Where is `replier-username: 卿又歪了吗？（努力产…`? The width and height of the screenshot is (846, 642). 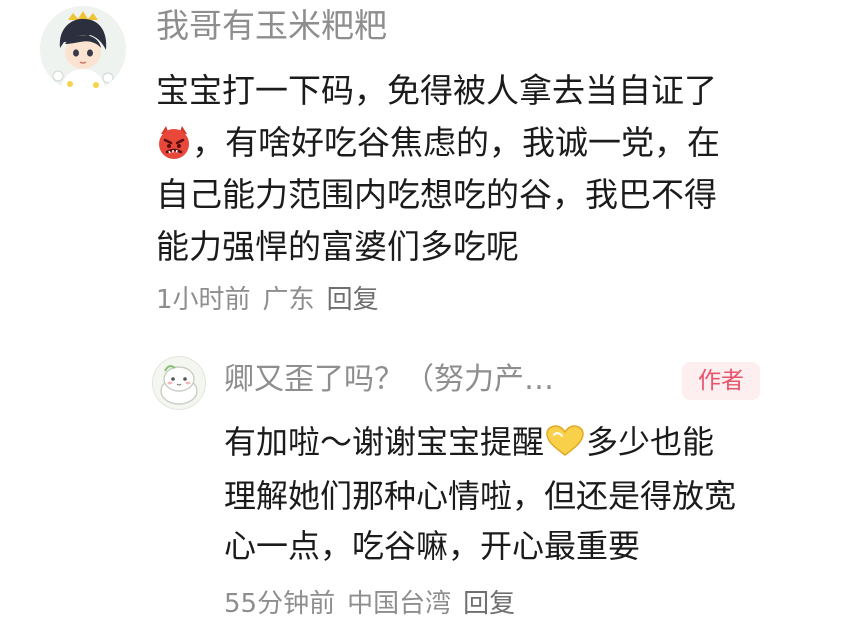 replier-username: 卿又歪了吗？（努力产… is located at coordinates (389, 380).